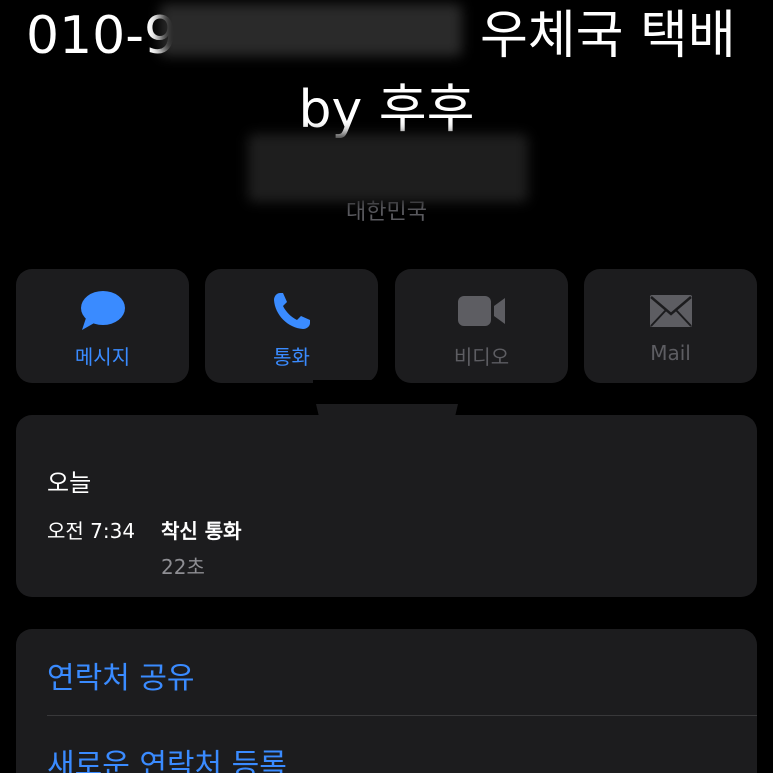 This screenshot has width=773, height=773. Describe the element at coordinates (201, 531) in the screenshot. I see `call-type: 착신 통화` at that location.